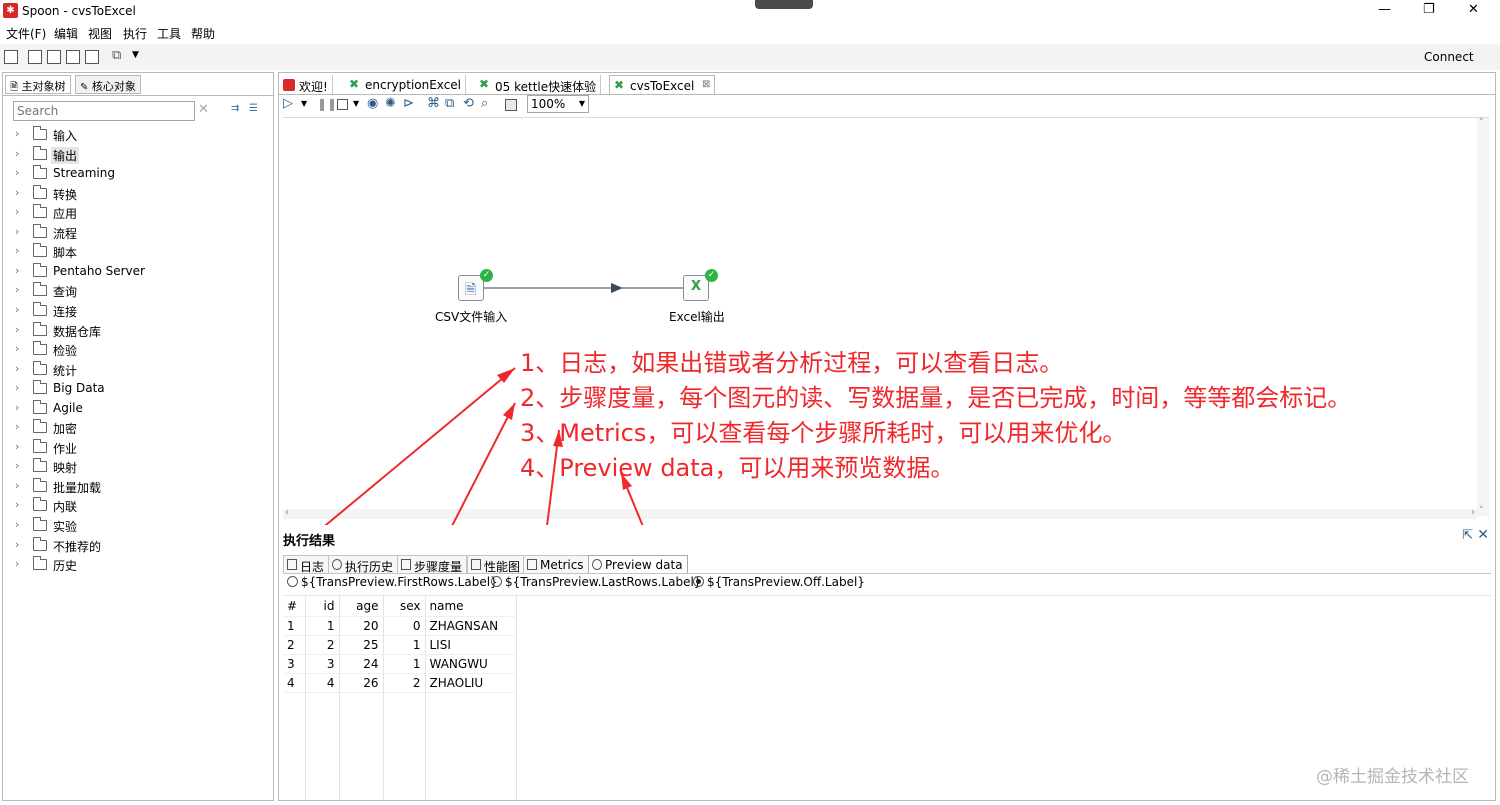 The height and width of the screenshot is (805, 1500). Describe the element at coordinates (432, 564) in the screenshot. I see `tab-step-metrics: 步骤度量` at that location.